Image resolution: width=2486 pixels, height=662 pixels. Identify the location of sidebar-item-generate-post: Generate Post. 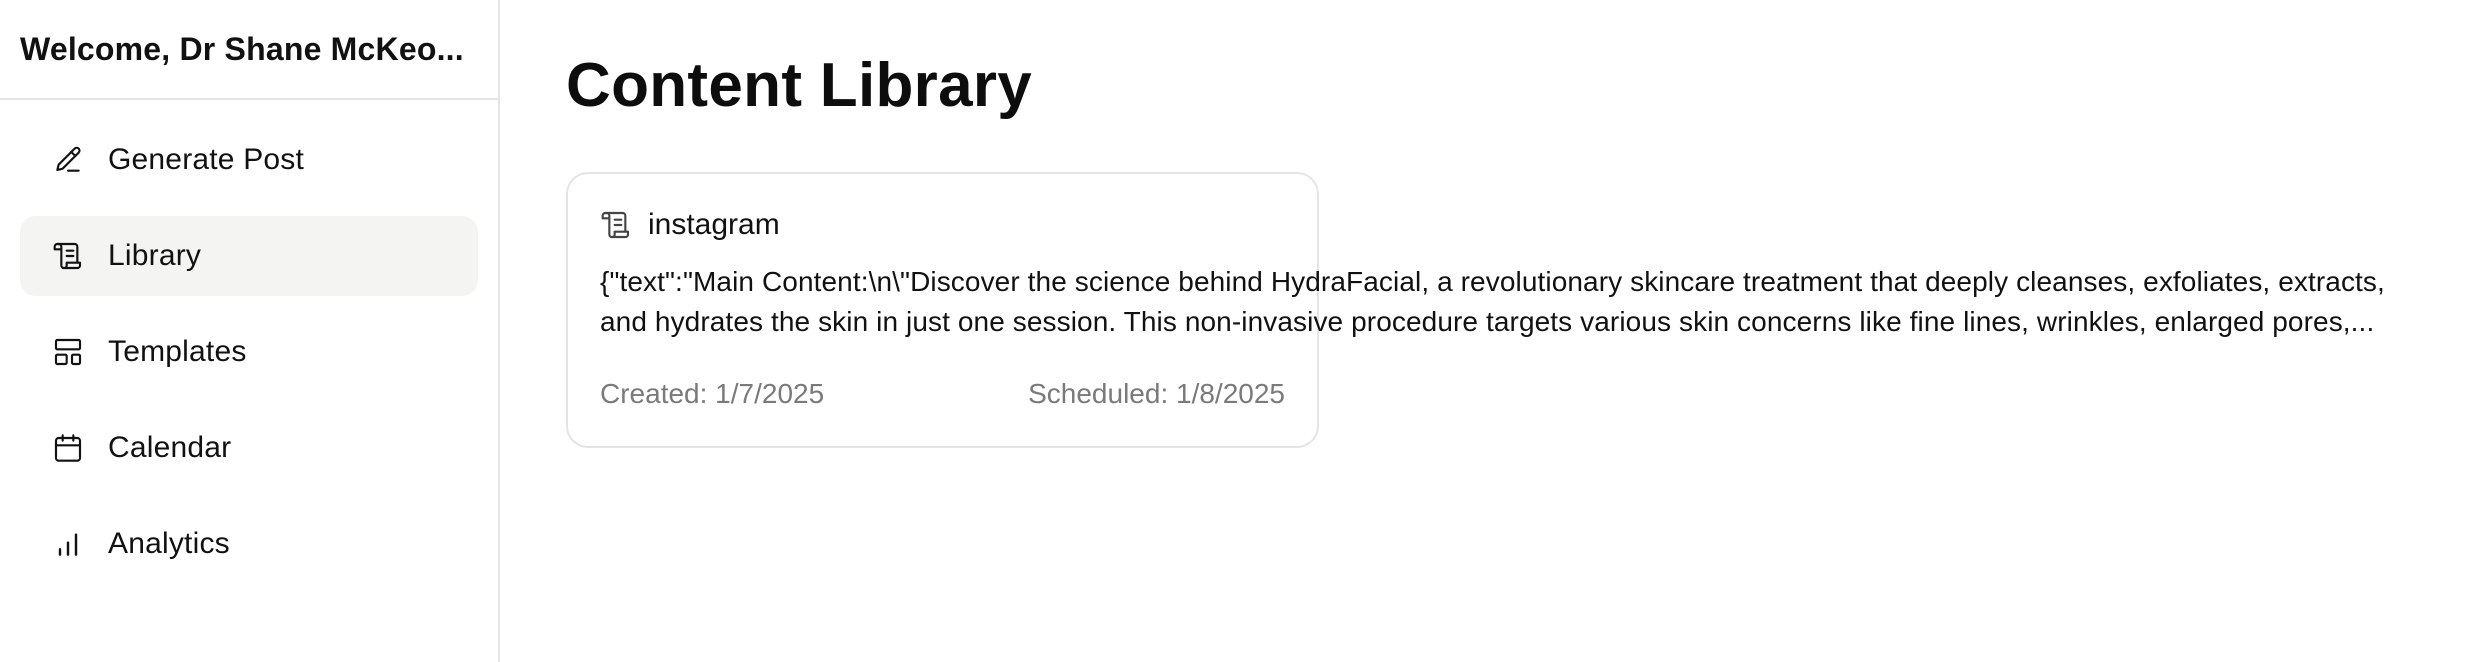
(249, 160).